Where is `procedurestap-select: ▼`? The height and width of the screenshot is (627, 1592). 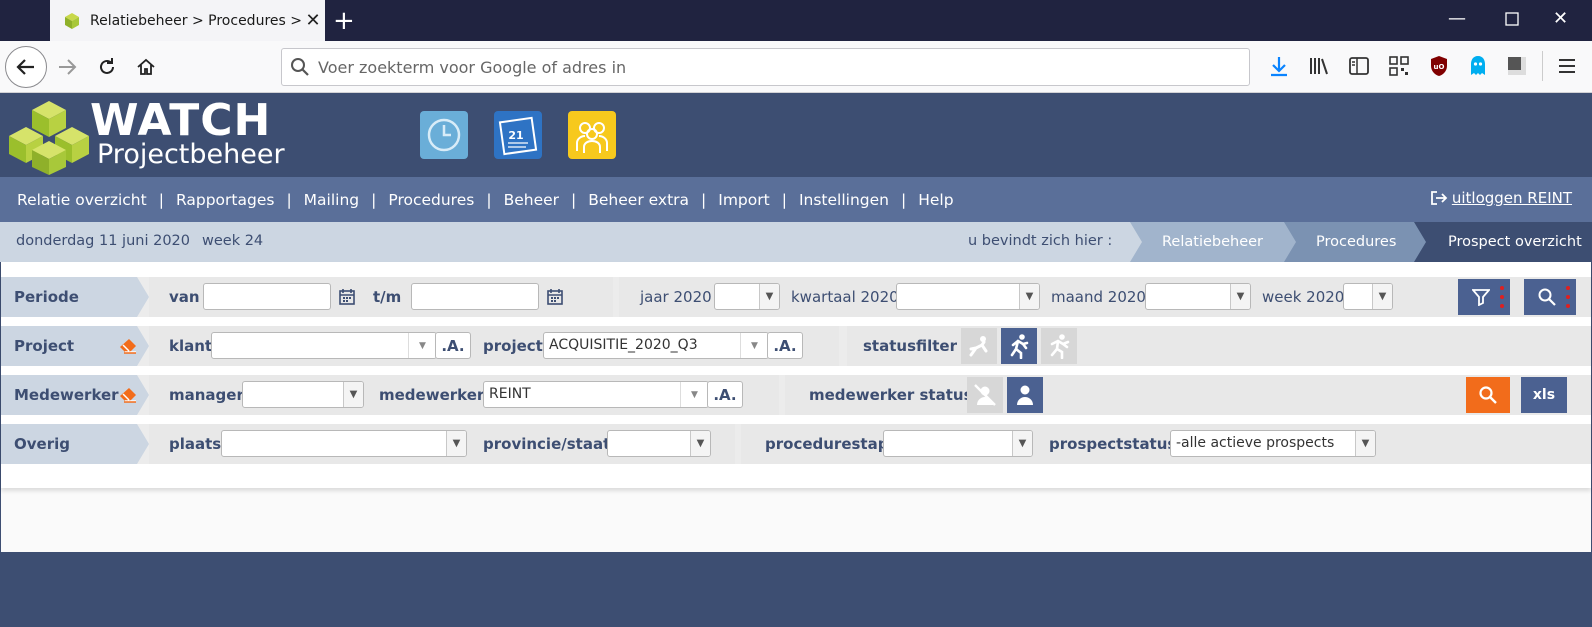 procedurestap-select: ▼ is located at coordinates (958, 443).